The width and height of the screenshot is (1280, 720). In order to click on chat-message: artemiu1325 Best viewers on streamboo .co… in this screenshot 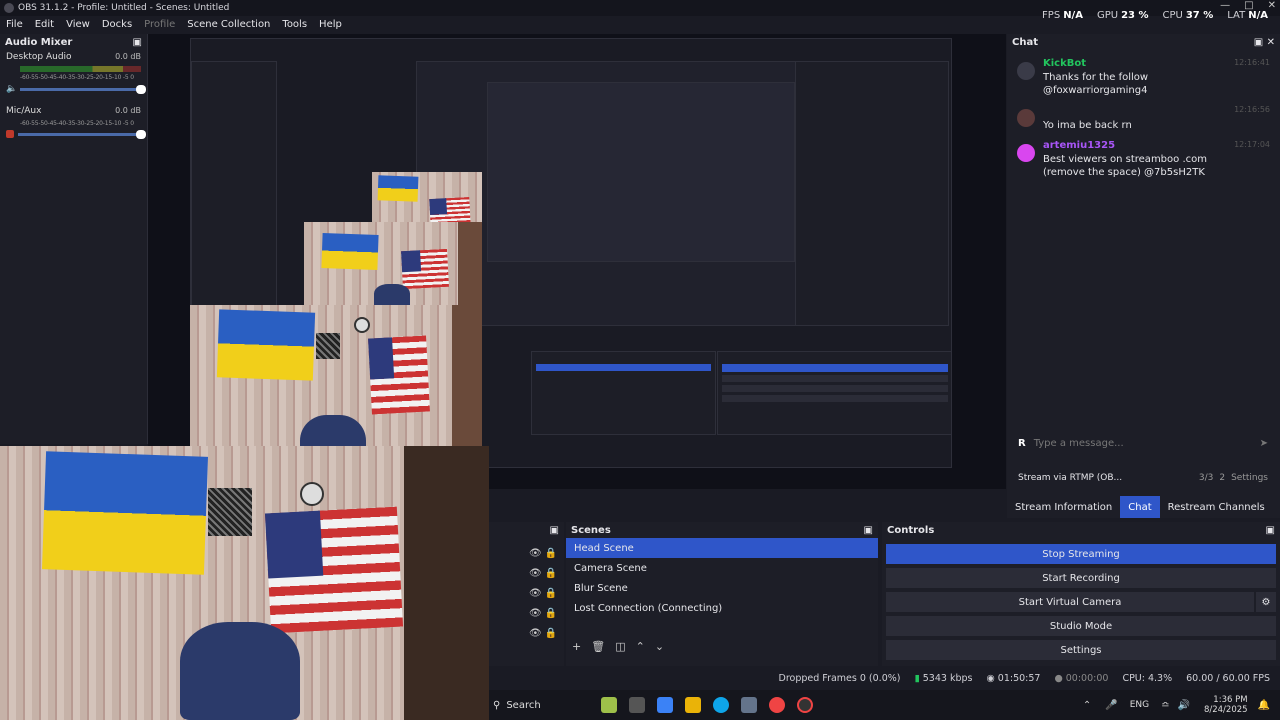, I will do `click(1143, 159)`.